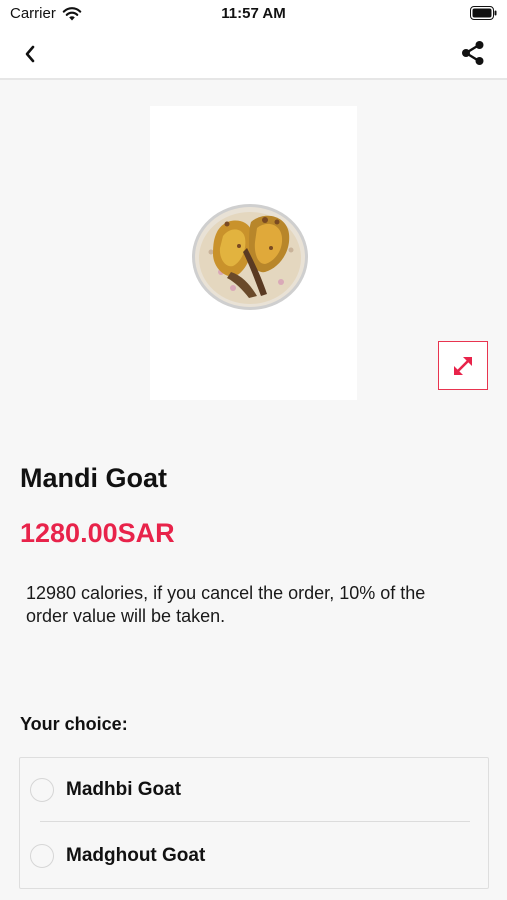 Image resolution: width=507 pixels, height=900 pixels. Describe the element at coordinates (250, 257) in the screenshot. I see `product-image` at that location.